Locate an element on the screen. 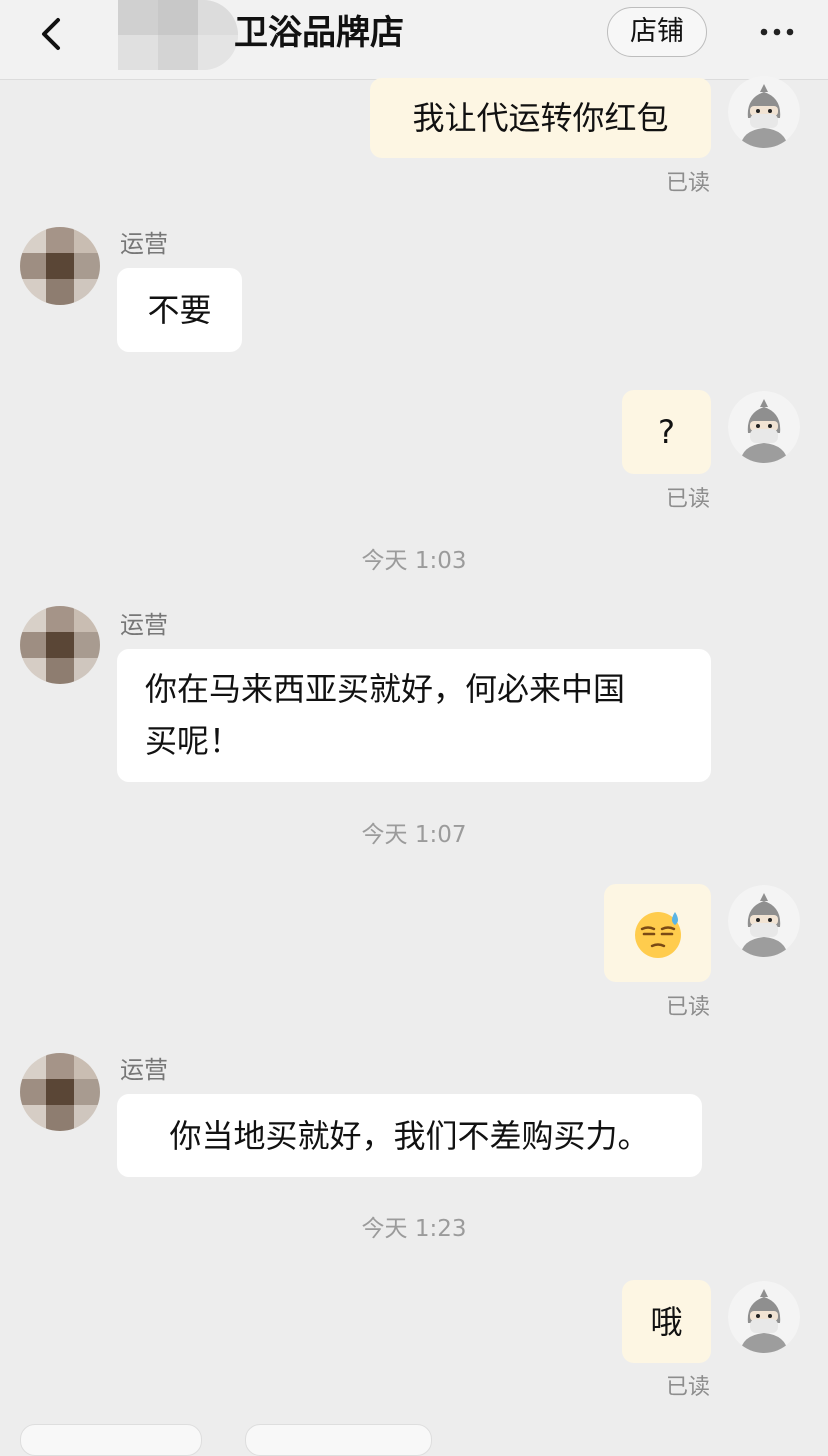 The image size is (828, 1456). store-button: 店铺 is located at coordinates (657, 32).